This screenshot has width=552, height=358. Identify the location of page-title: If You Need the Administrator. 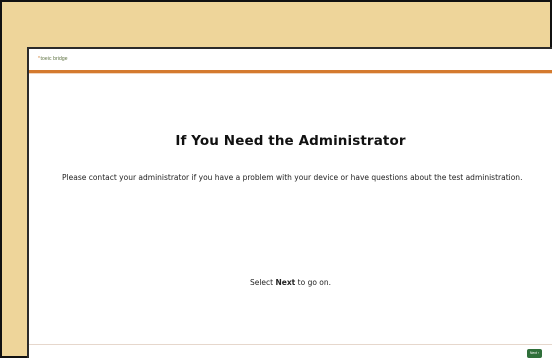
(290, 141).